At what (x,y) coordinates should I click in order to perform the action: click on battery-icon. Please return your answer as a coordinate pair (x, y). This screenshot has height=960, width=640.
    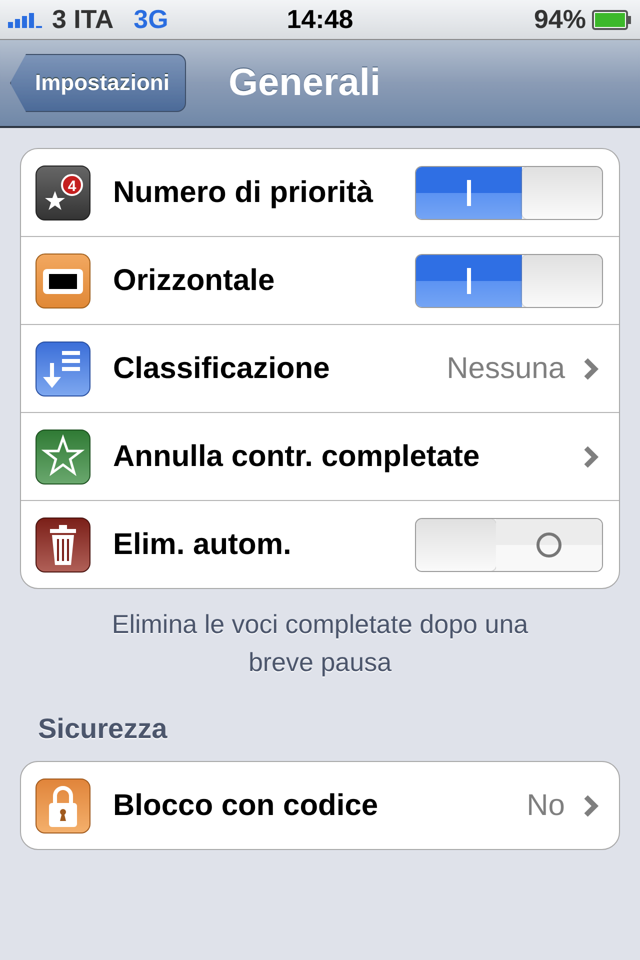
    Looking at the image, I should click on (612, 20).